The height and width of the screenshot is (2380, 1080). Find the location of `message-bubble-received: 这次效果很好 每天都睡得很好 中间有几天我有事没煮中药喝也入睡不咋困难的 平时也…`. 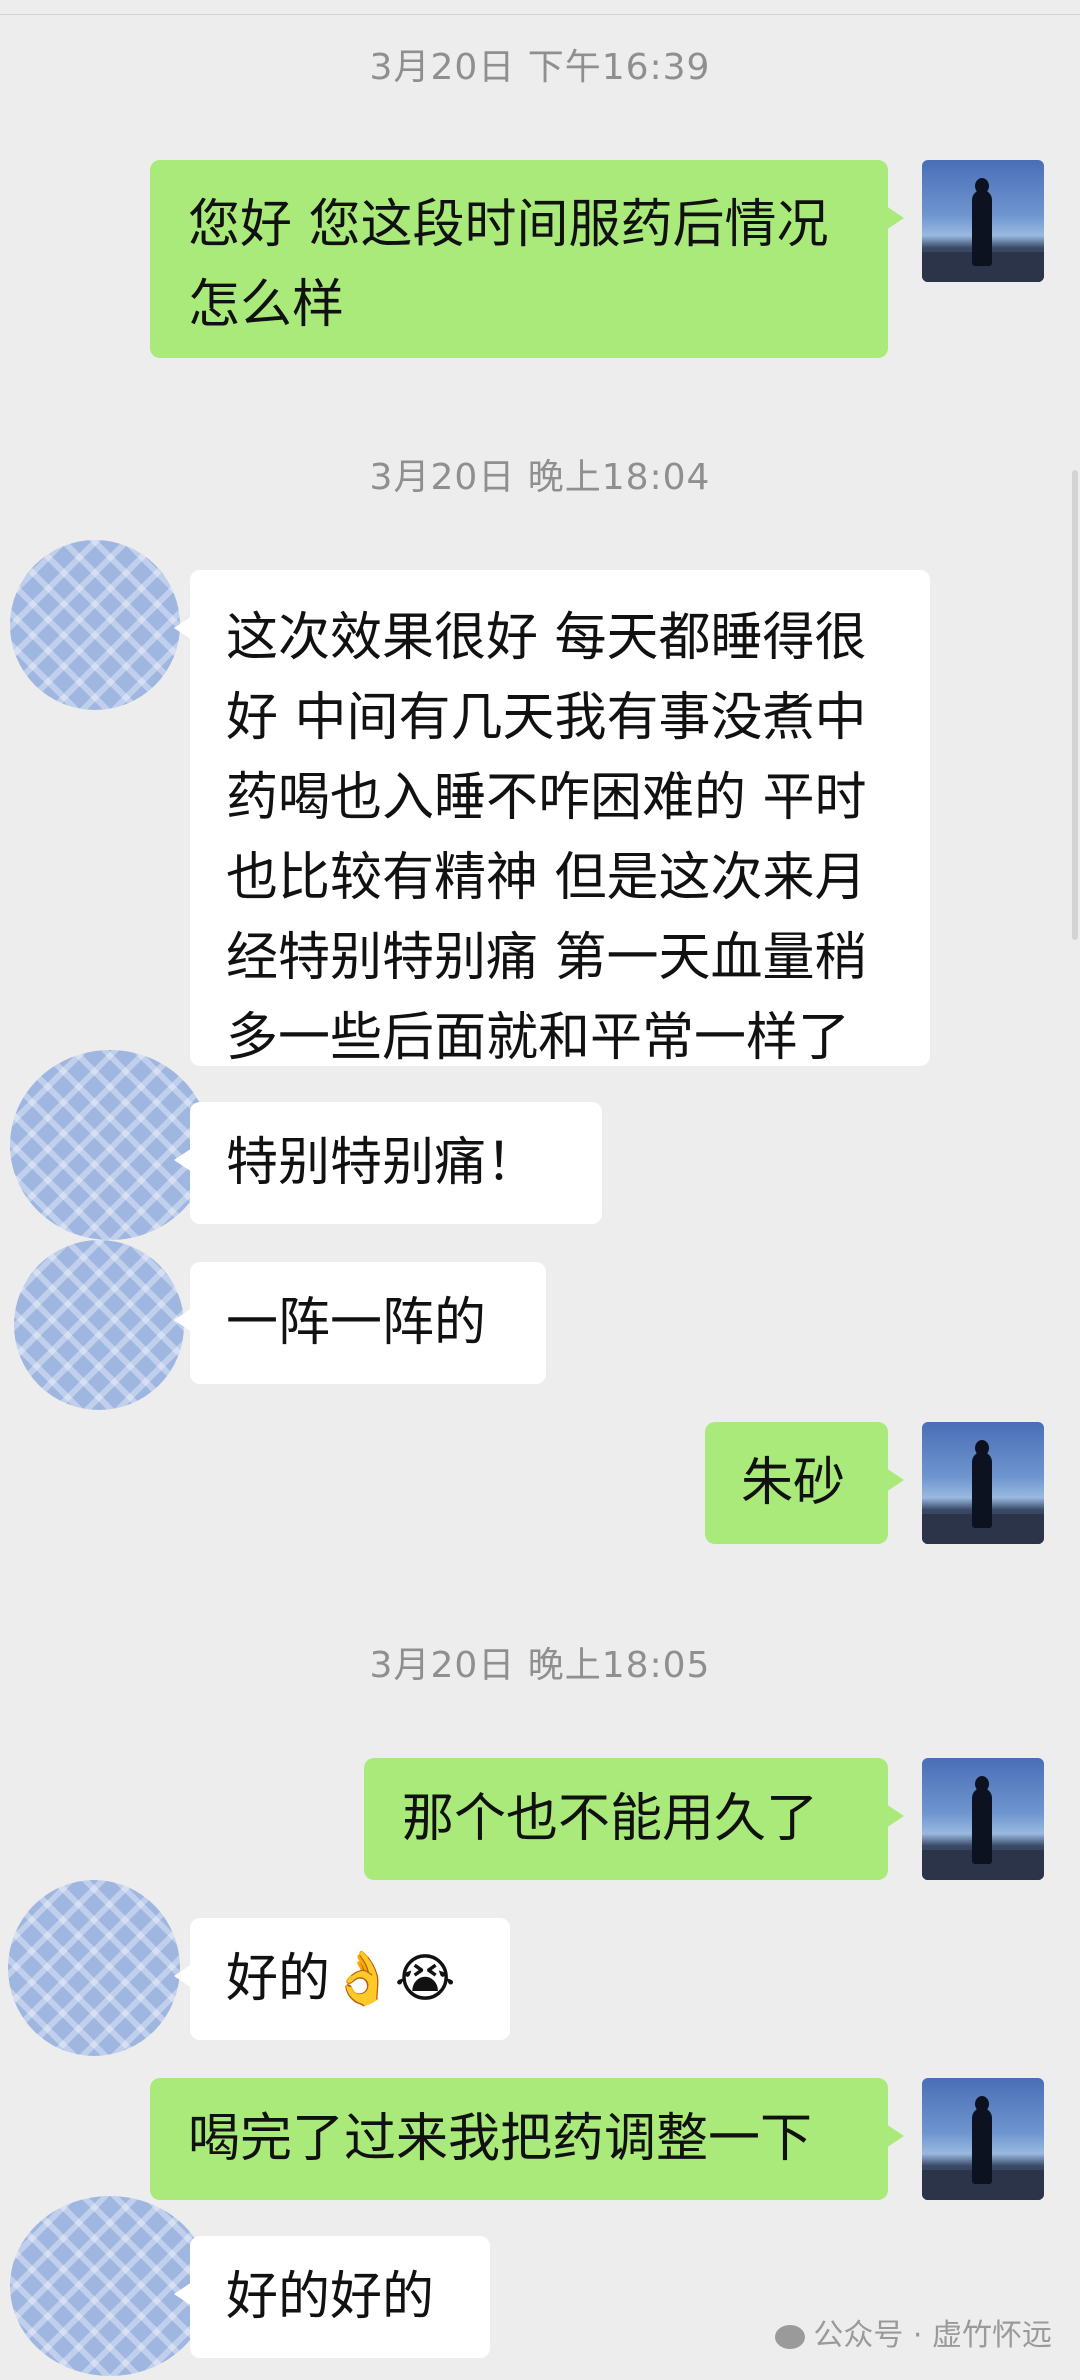

message-bubble-received: 这次效果很好 每天都睡得很好 中间有几天我有事没煮中药喝也入睡不咋困难的 平时也… is located at coordinates (552, 819).